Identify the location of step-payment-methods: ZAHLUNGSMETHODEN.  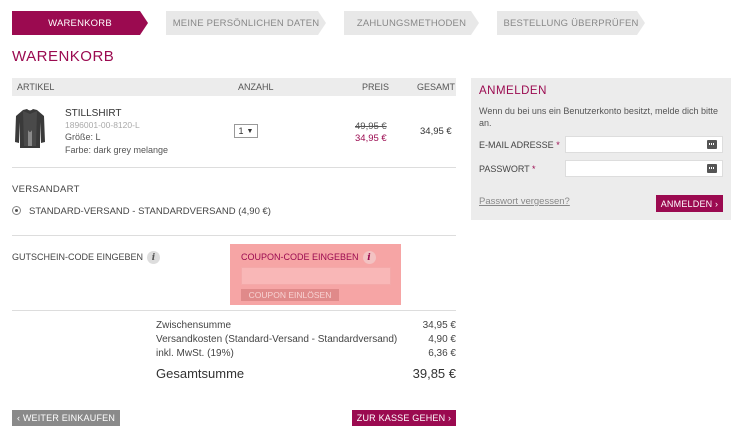
(411, 23).